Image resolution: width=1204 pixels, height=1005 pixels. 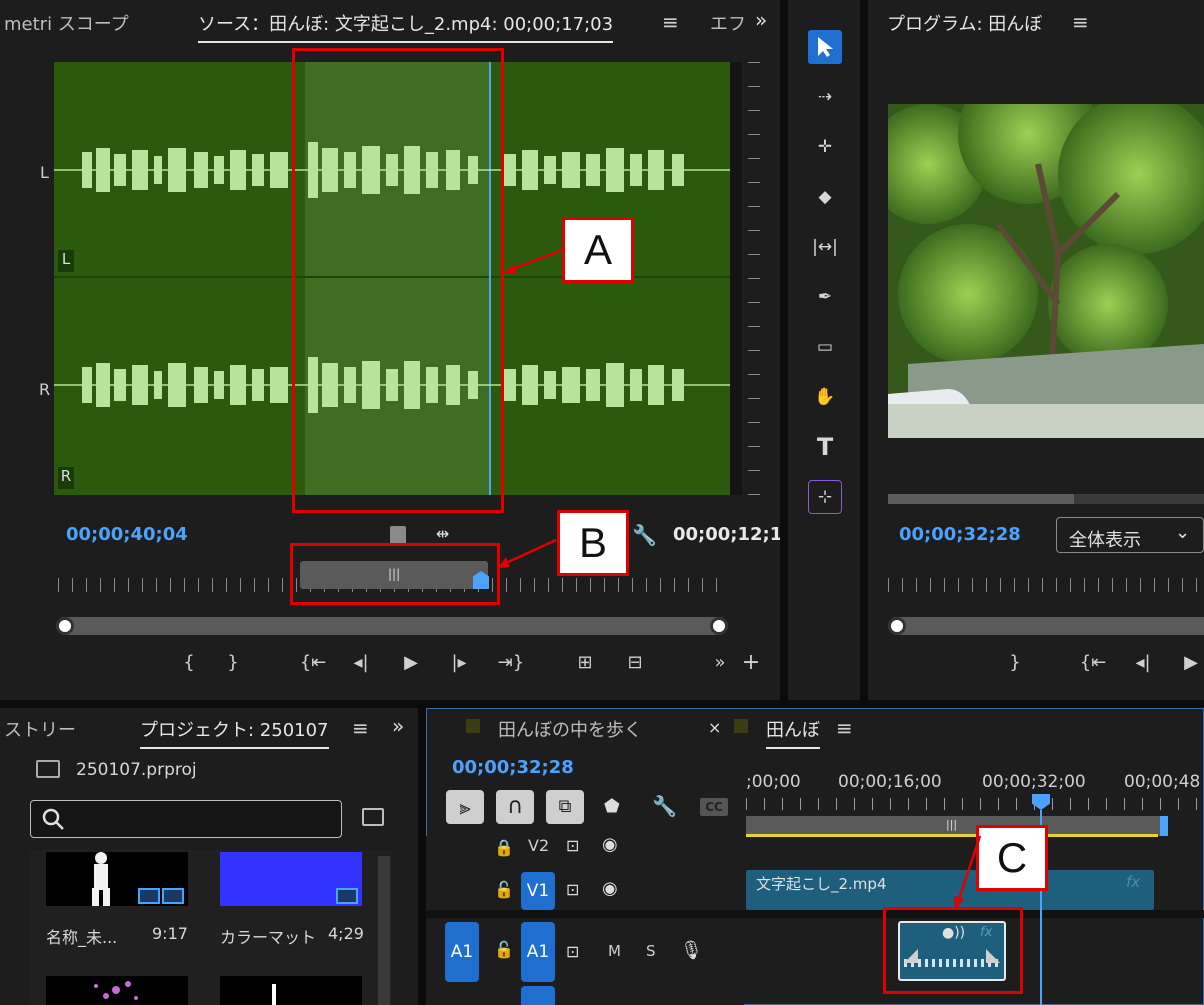 I want to click on timeline-time-ruler, so click(x=975, y=804).